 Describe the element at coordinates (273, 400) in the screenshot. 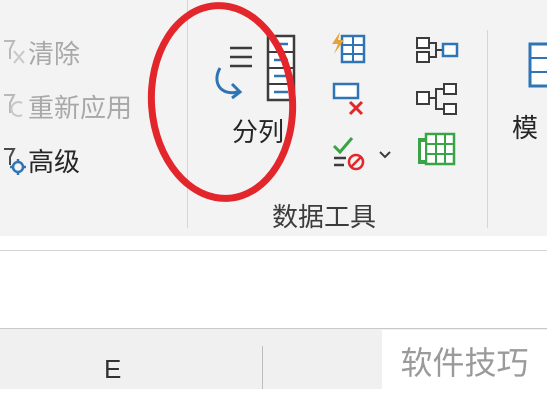

I see `cell-area` at that location.